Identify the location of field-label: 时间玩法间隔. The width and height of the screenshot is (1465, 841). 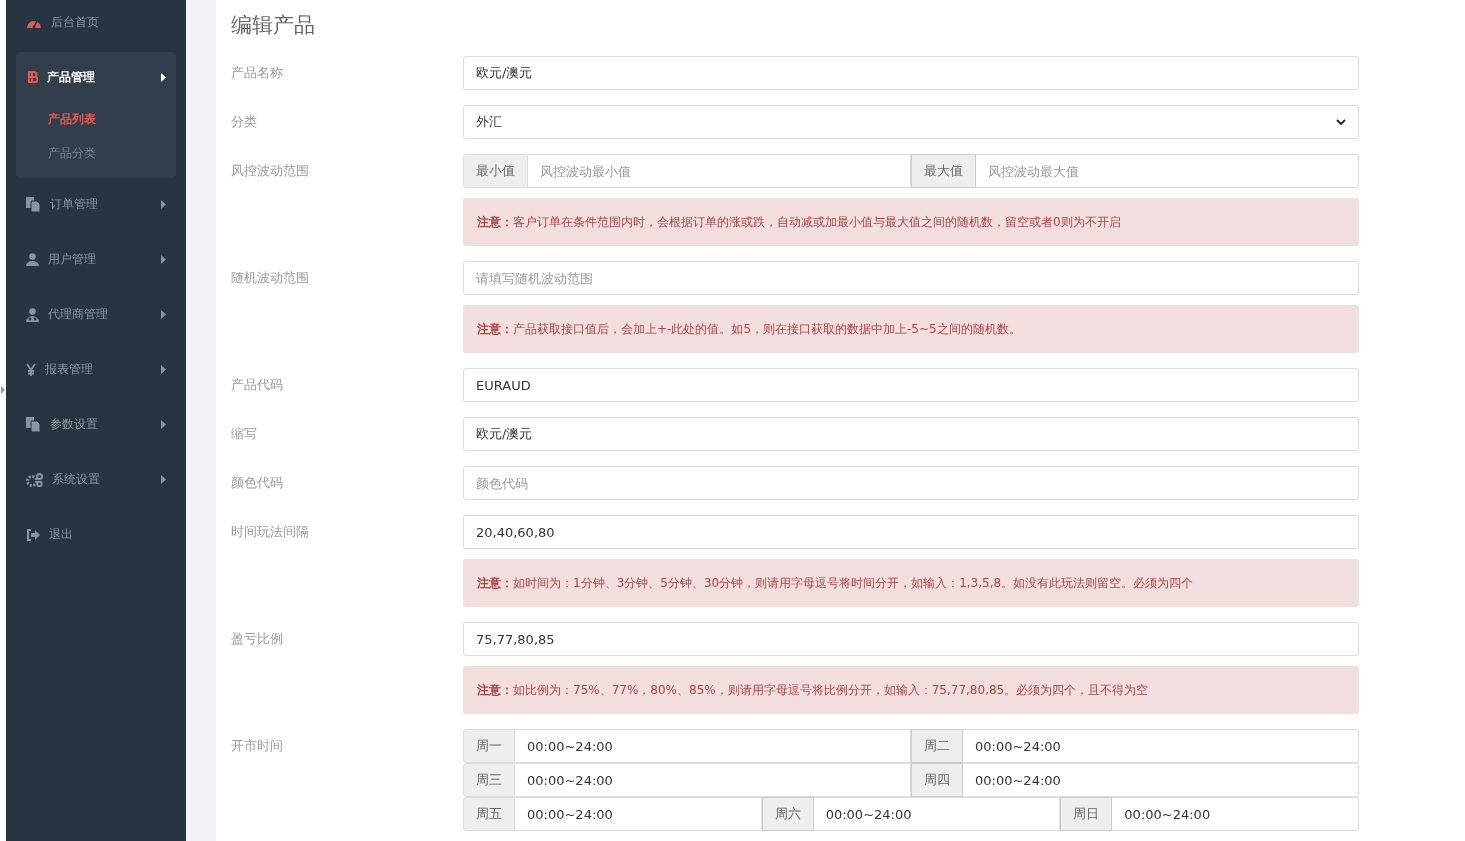
(270, 532).